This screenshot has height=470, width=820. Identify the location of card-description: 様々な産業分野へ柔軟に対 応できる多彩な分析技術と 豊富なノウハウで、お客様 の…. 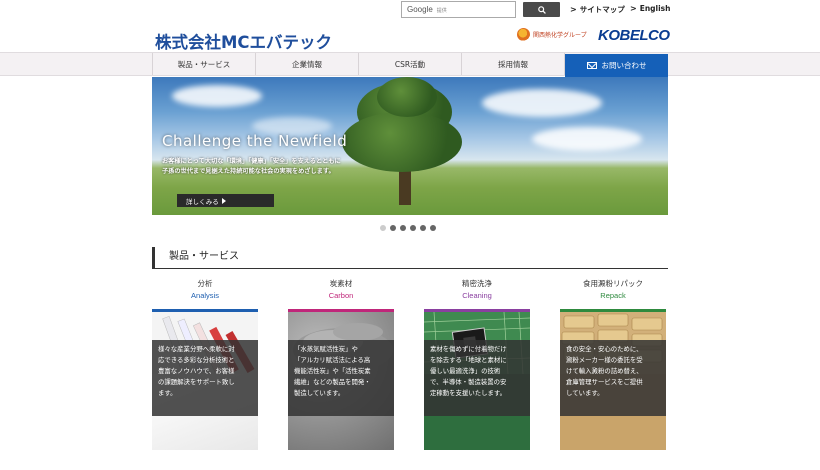
(205, 378).